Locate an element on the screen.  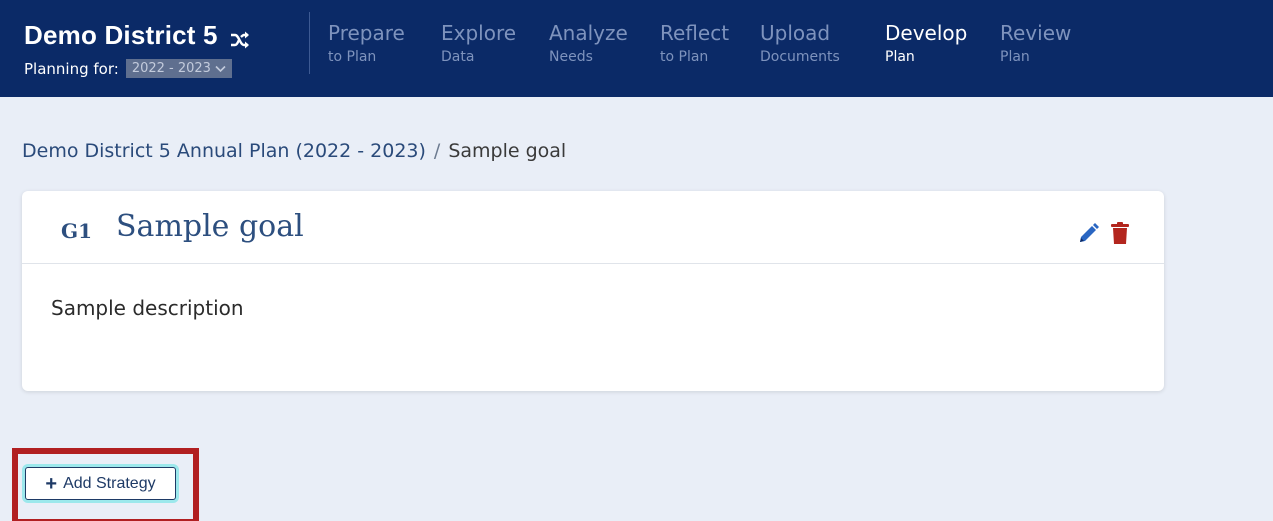
plus-icon: + is located at coordinates (51, 483).